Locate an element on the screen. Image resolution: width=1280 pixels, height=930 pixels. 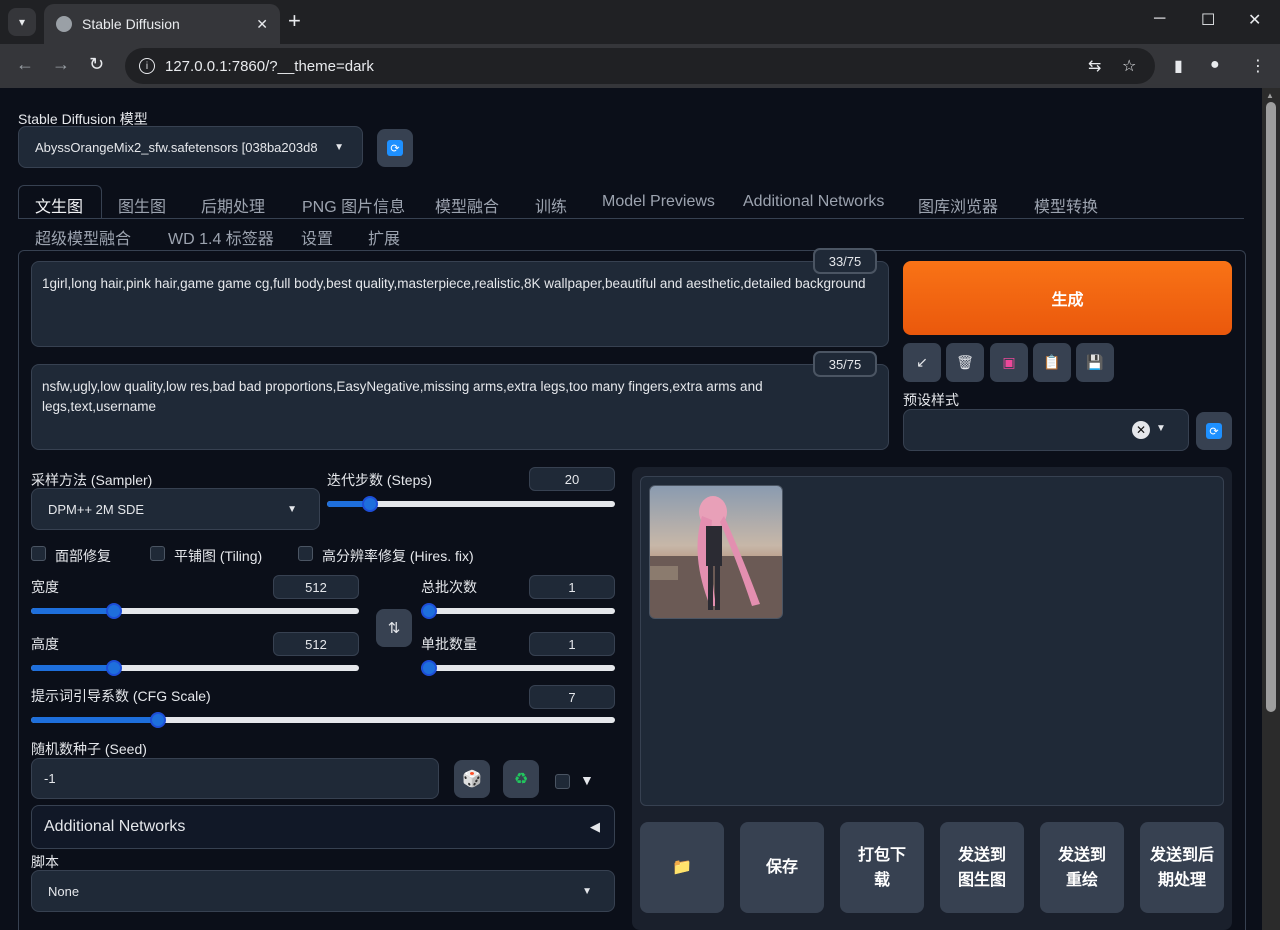
send-to-img2img-button: 发送到图生图 is located at coordinates (982, 867).